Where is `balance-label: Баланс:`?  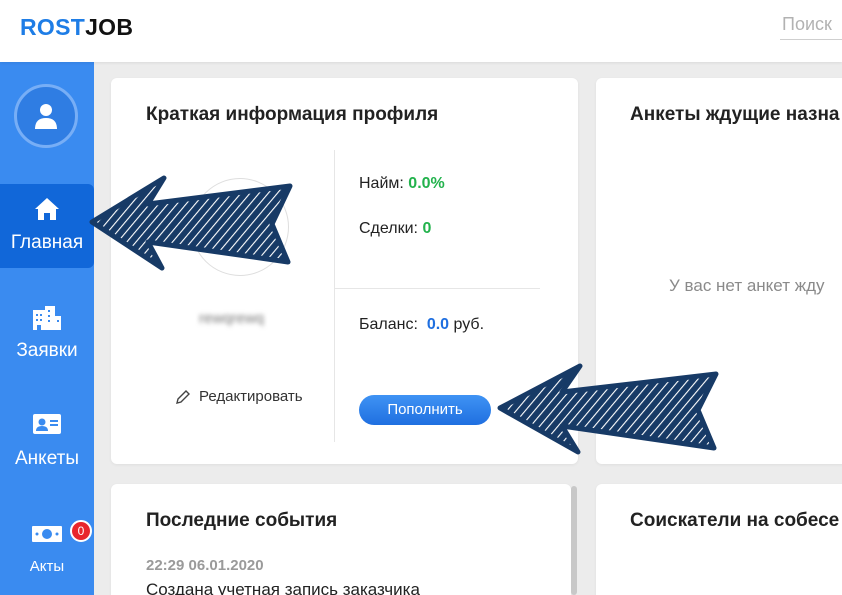 balance-label: Баланс: is located at coordinates (388, 324).